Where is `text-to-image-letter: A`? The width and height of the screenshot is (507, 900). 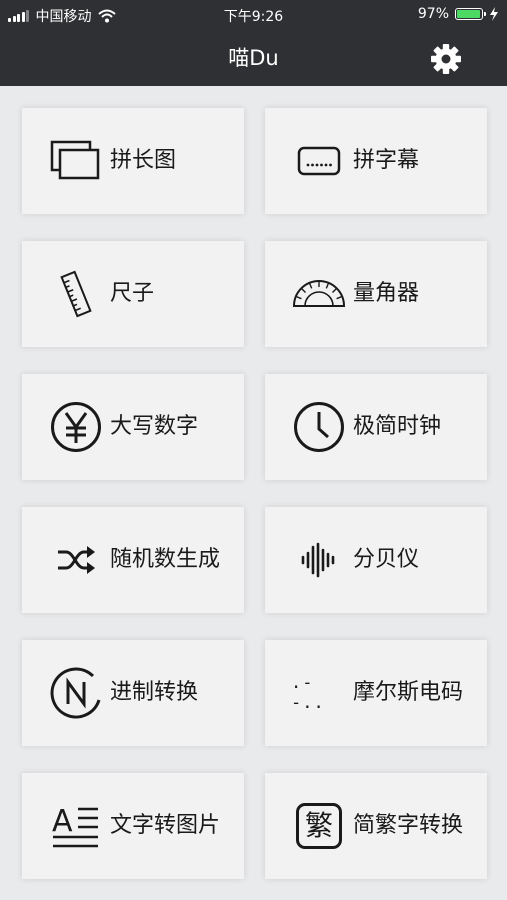
text-to-image-letter: A is located at coordinates (62, 821).